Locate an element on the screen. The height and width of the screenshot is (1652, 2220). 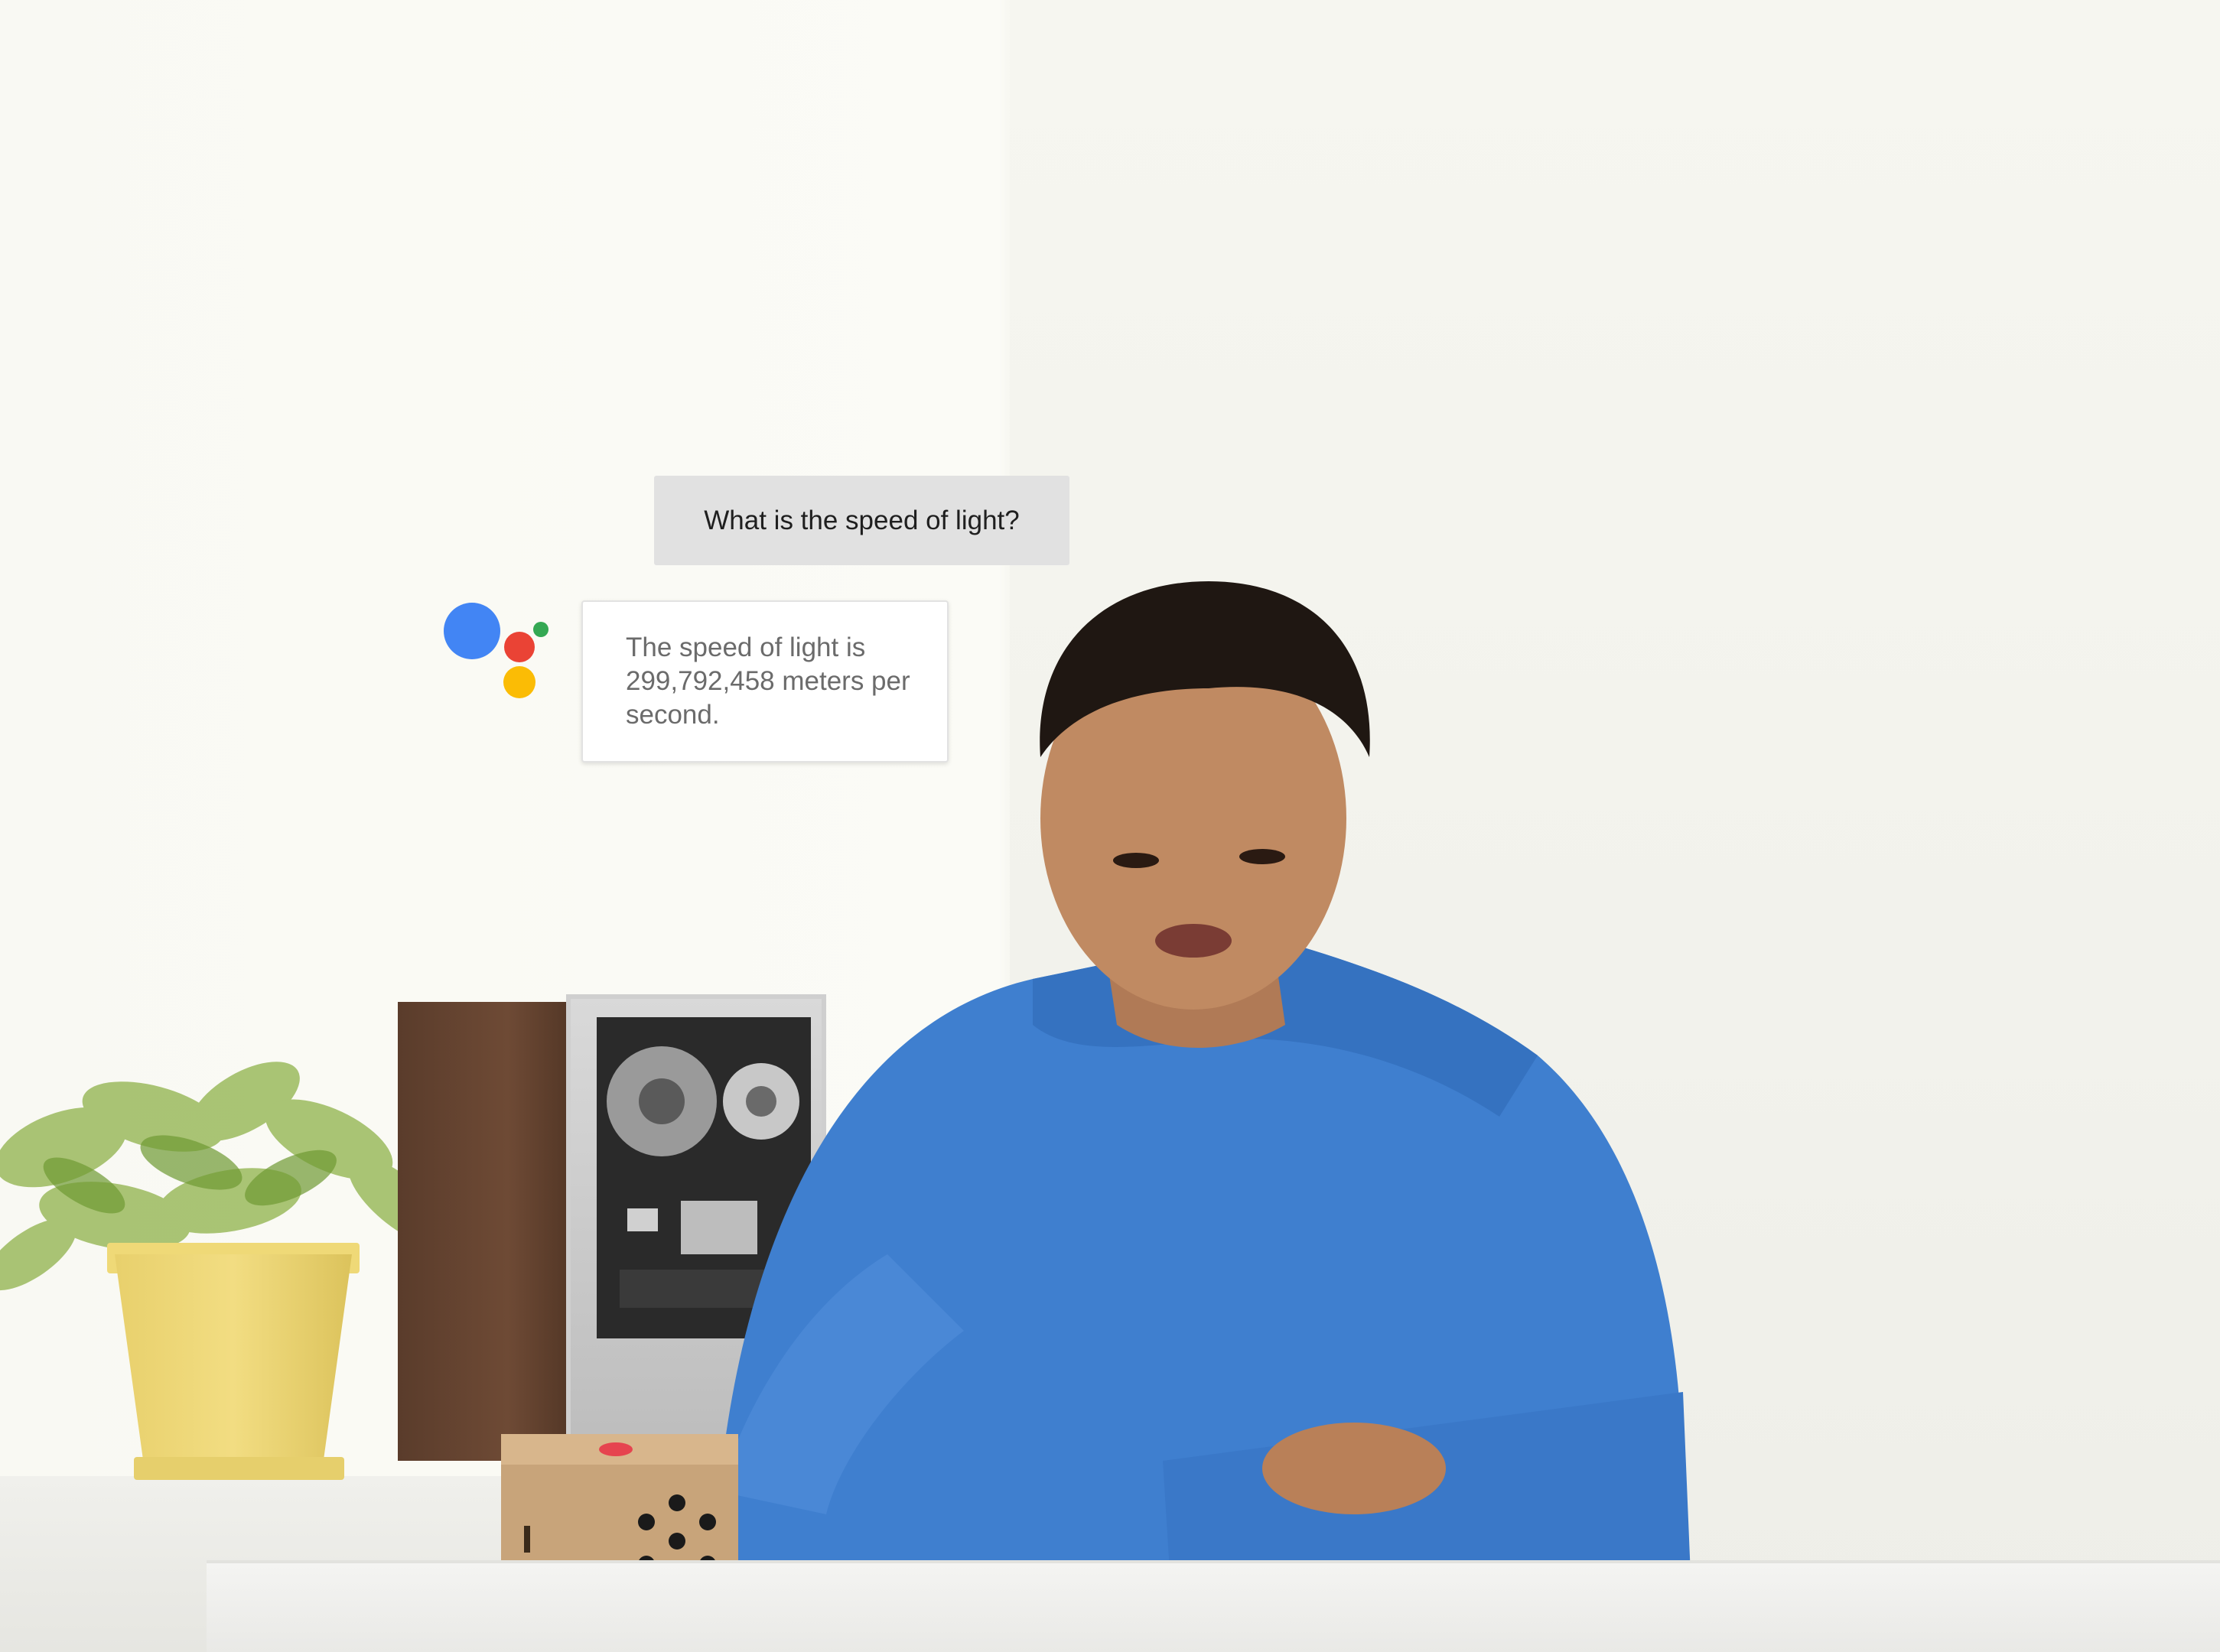
wooden-speaker is located at coordinates (489, 1231).